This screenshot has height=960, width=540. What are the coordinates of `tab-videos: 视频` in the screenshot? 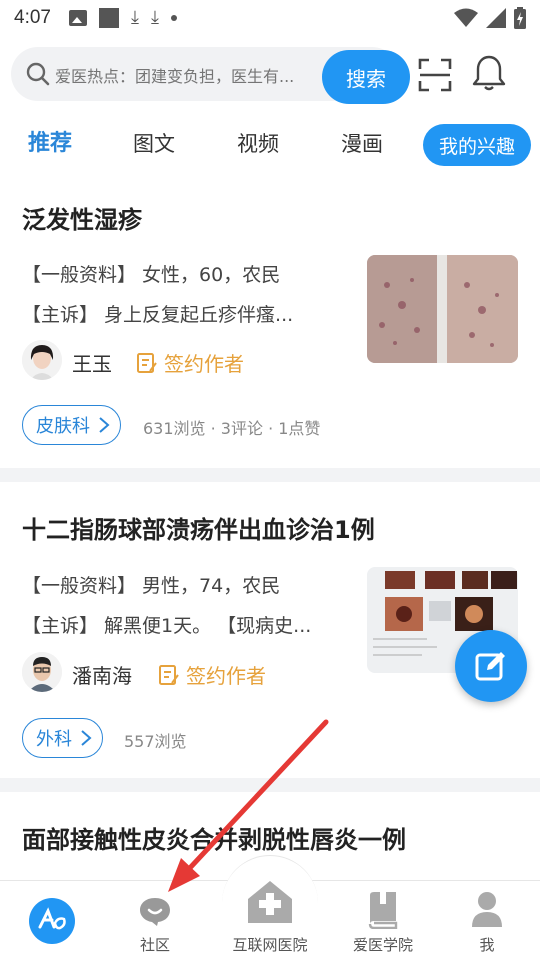 It's located at (258, 144).